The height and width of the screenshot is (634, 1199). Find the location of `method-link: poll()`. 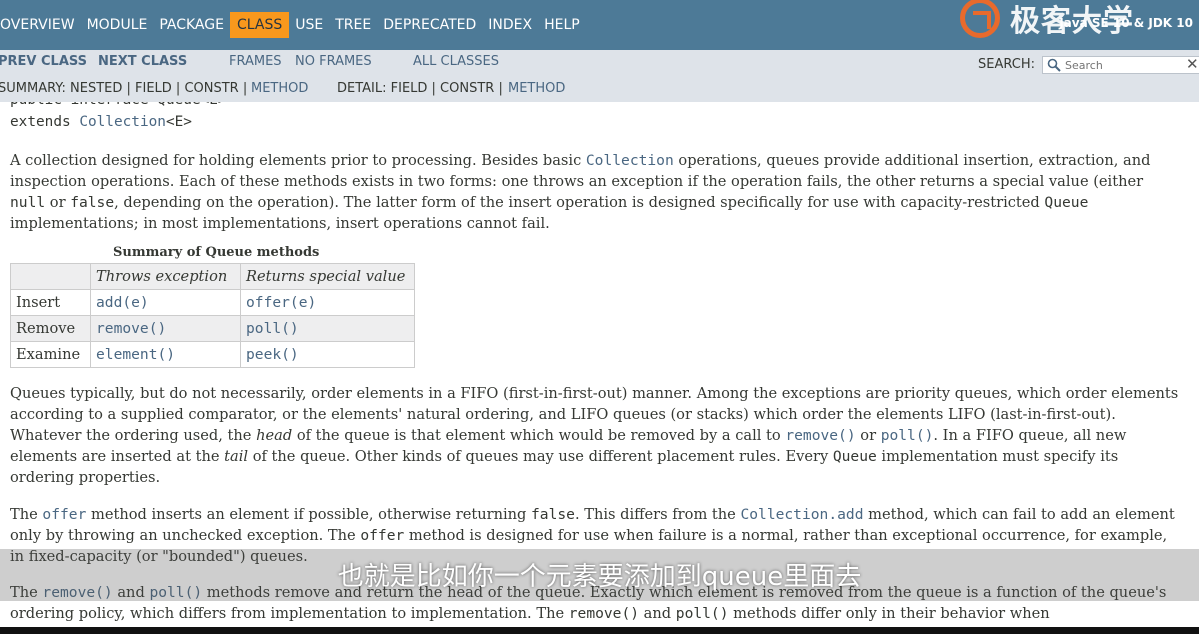

method-link: poll() is located at coordinates (327, 328).